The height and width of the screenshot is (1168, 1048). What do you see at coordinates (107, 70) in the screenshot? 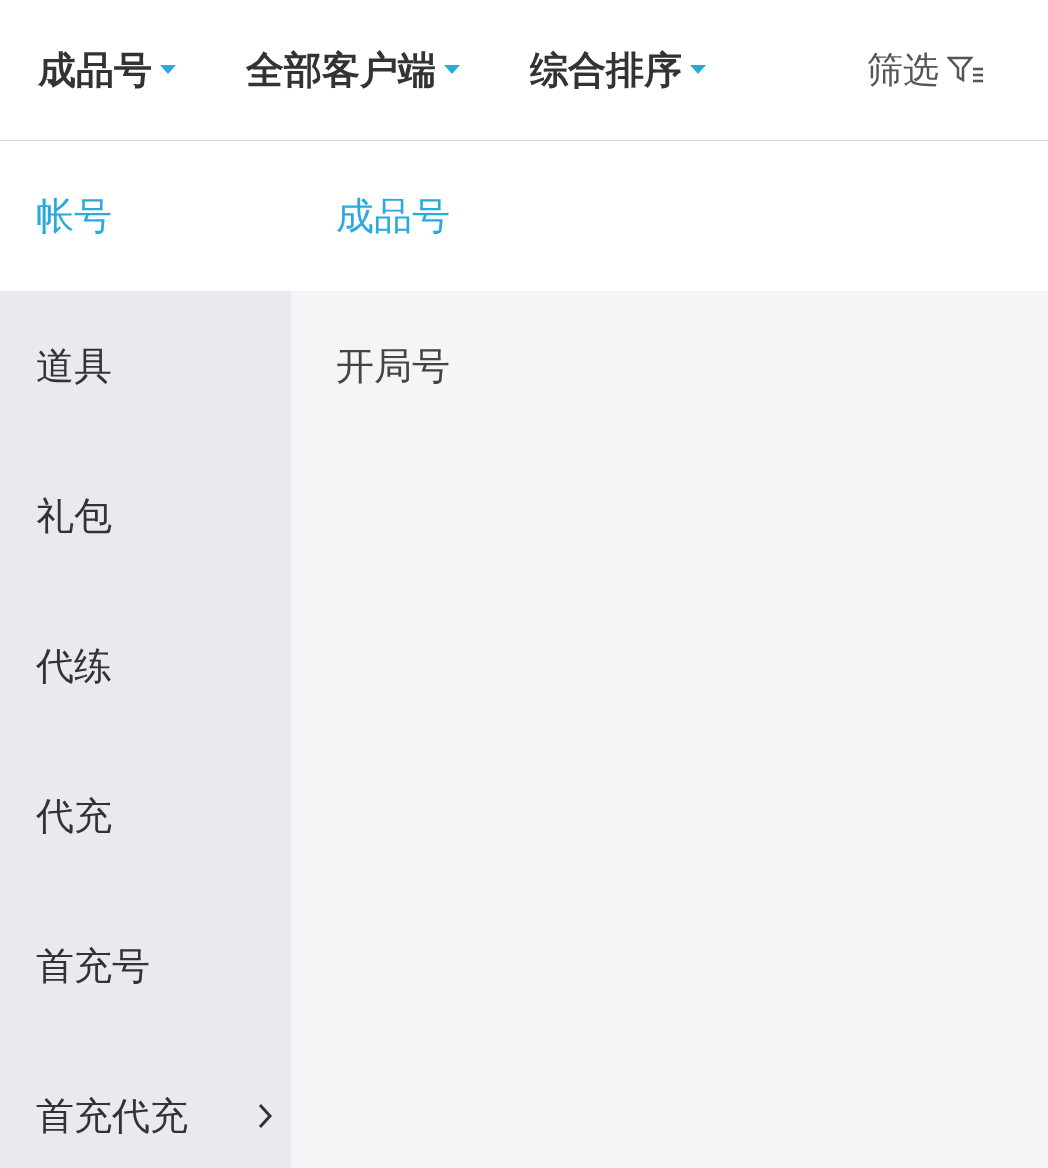
I see `dropdown-button: 成品号` at bounding box center [107, 70].